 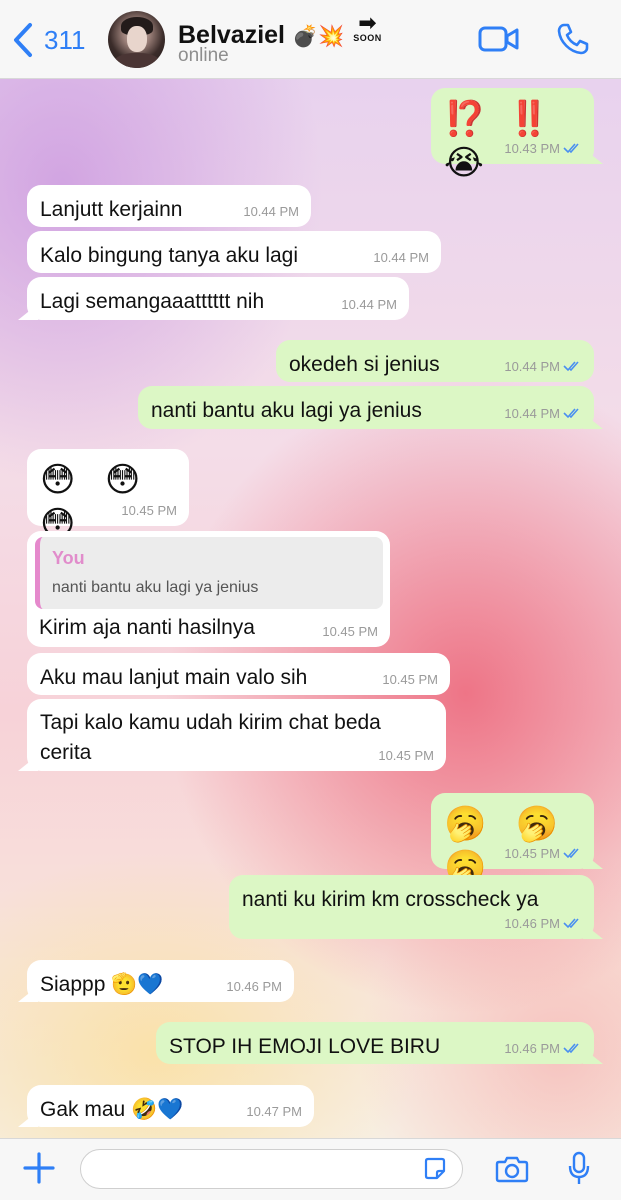 What do you see at coordinates (169, 255) in the screenshot?
I see `message-text: Kalo bingung tanya aku lagi` at bounding box center [169, 255].